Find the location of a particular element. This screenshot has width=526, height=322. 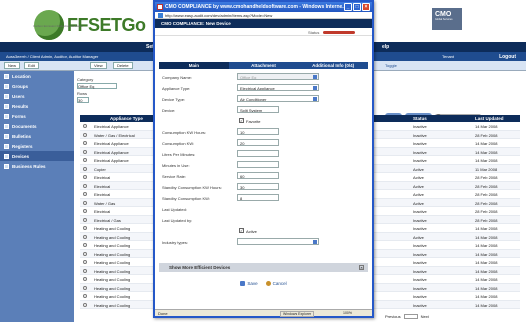

next-link: Next is located at coordinates (425, 316).